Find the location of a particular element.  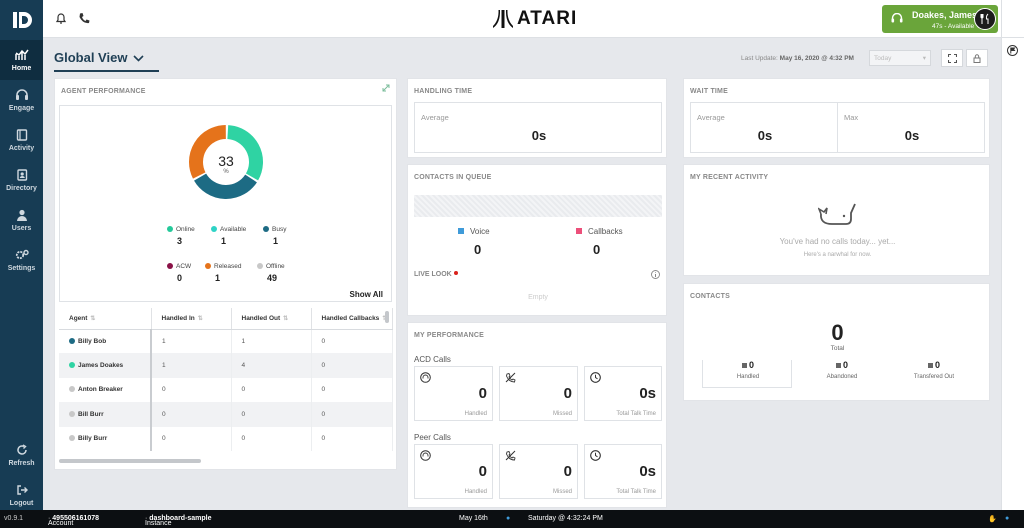

contacts-handled-box: 0 Handled is located at coordinates (747, 374).